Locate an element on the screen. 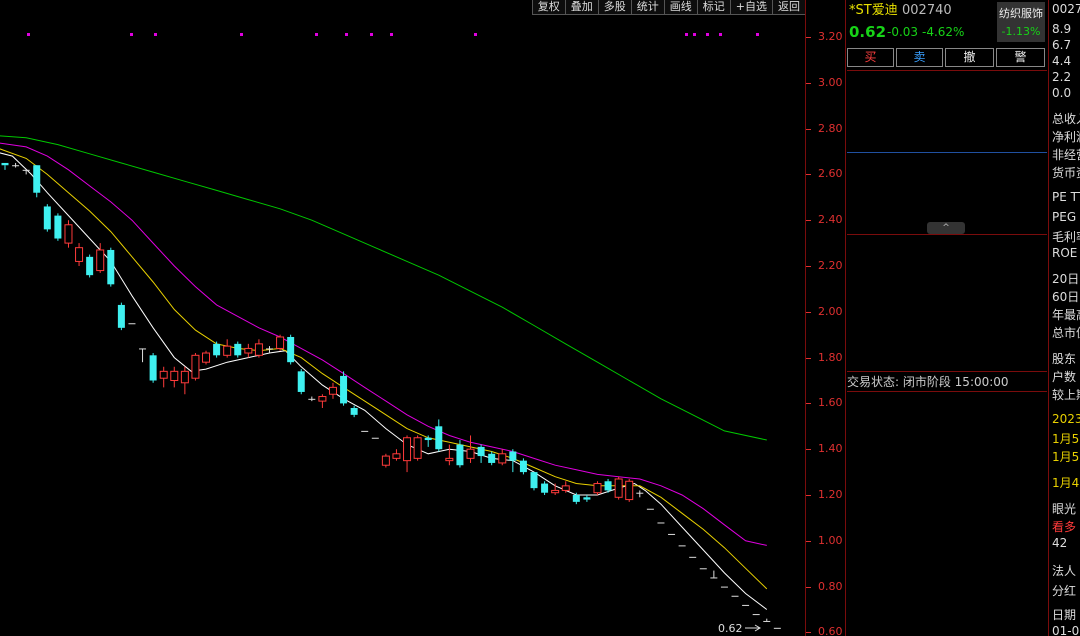  toolbar-item: 画线 is located at coordinates (680, 7).